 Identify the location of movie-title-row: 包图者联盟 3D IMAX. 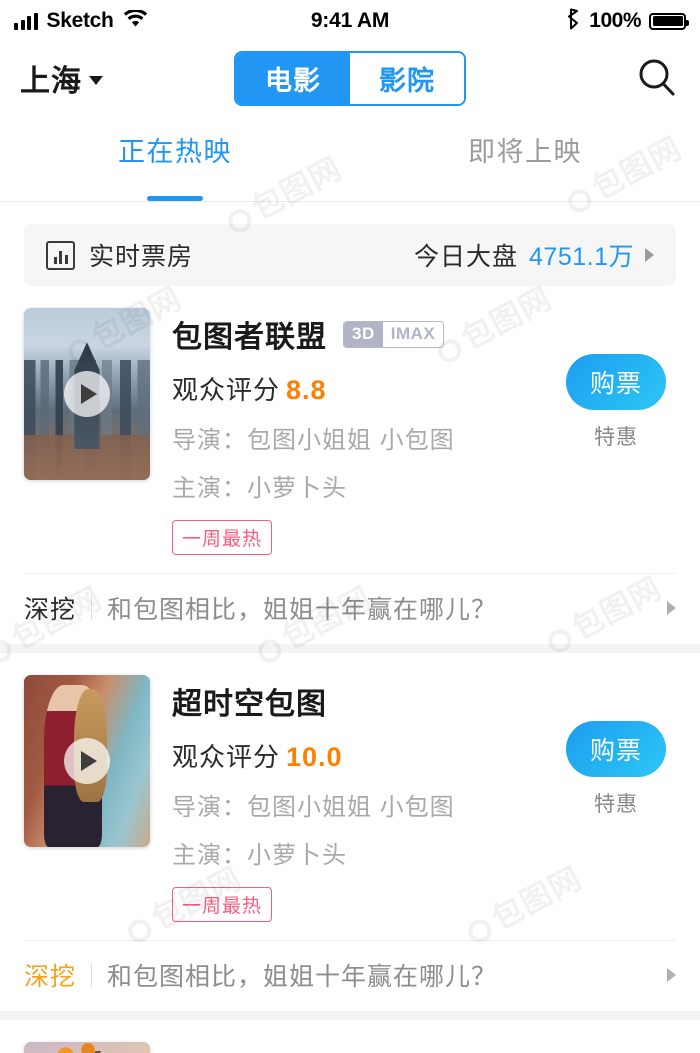
(364, 334).